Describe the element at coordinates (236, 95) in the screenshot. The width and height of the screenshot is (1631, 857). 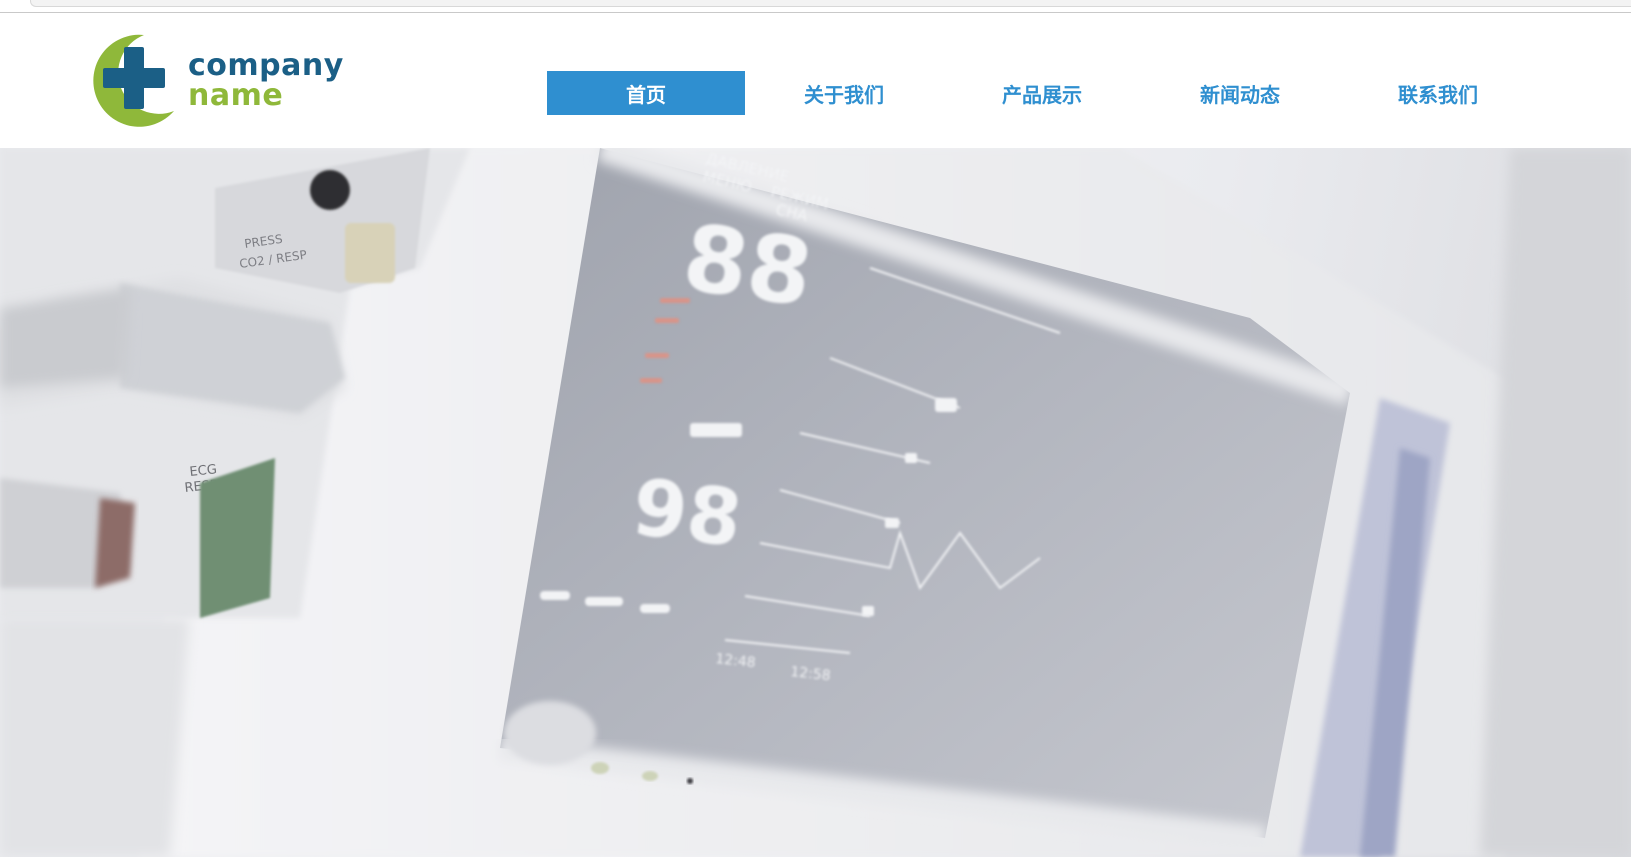
I see `logo-line2: name` at that location.